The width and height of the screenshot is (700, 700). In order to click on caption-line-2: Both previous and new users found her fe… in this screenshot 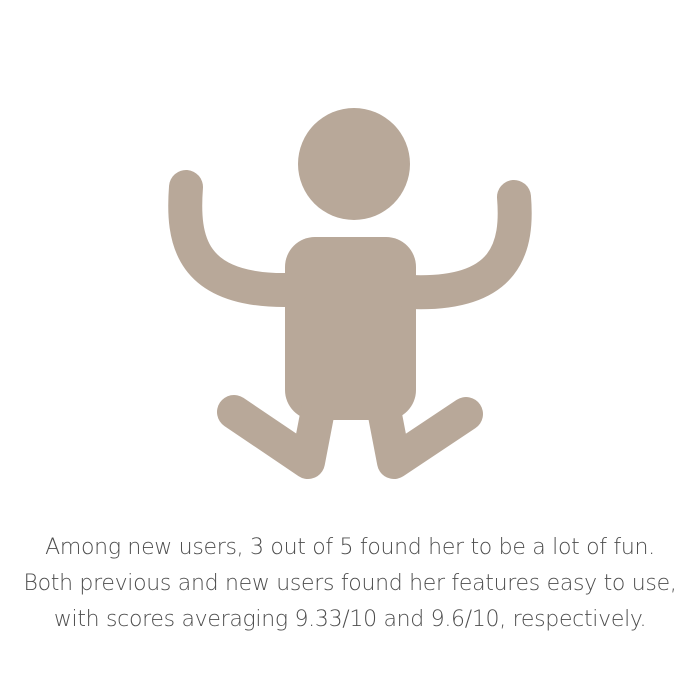, I will do `click(350, 583)`.